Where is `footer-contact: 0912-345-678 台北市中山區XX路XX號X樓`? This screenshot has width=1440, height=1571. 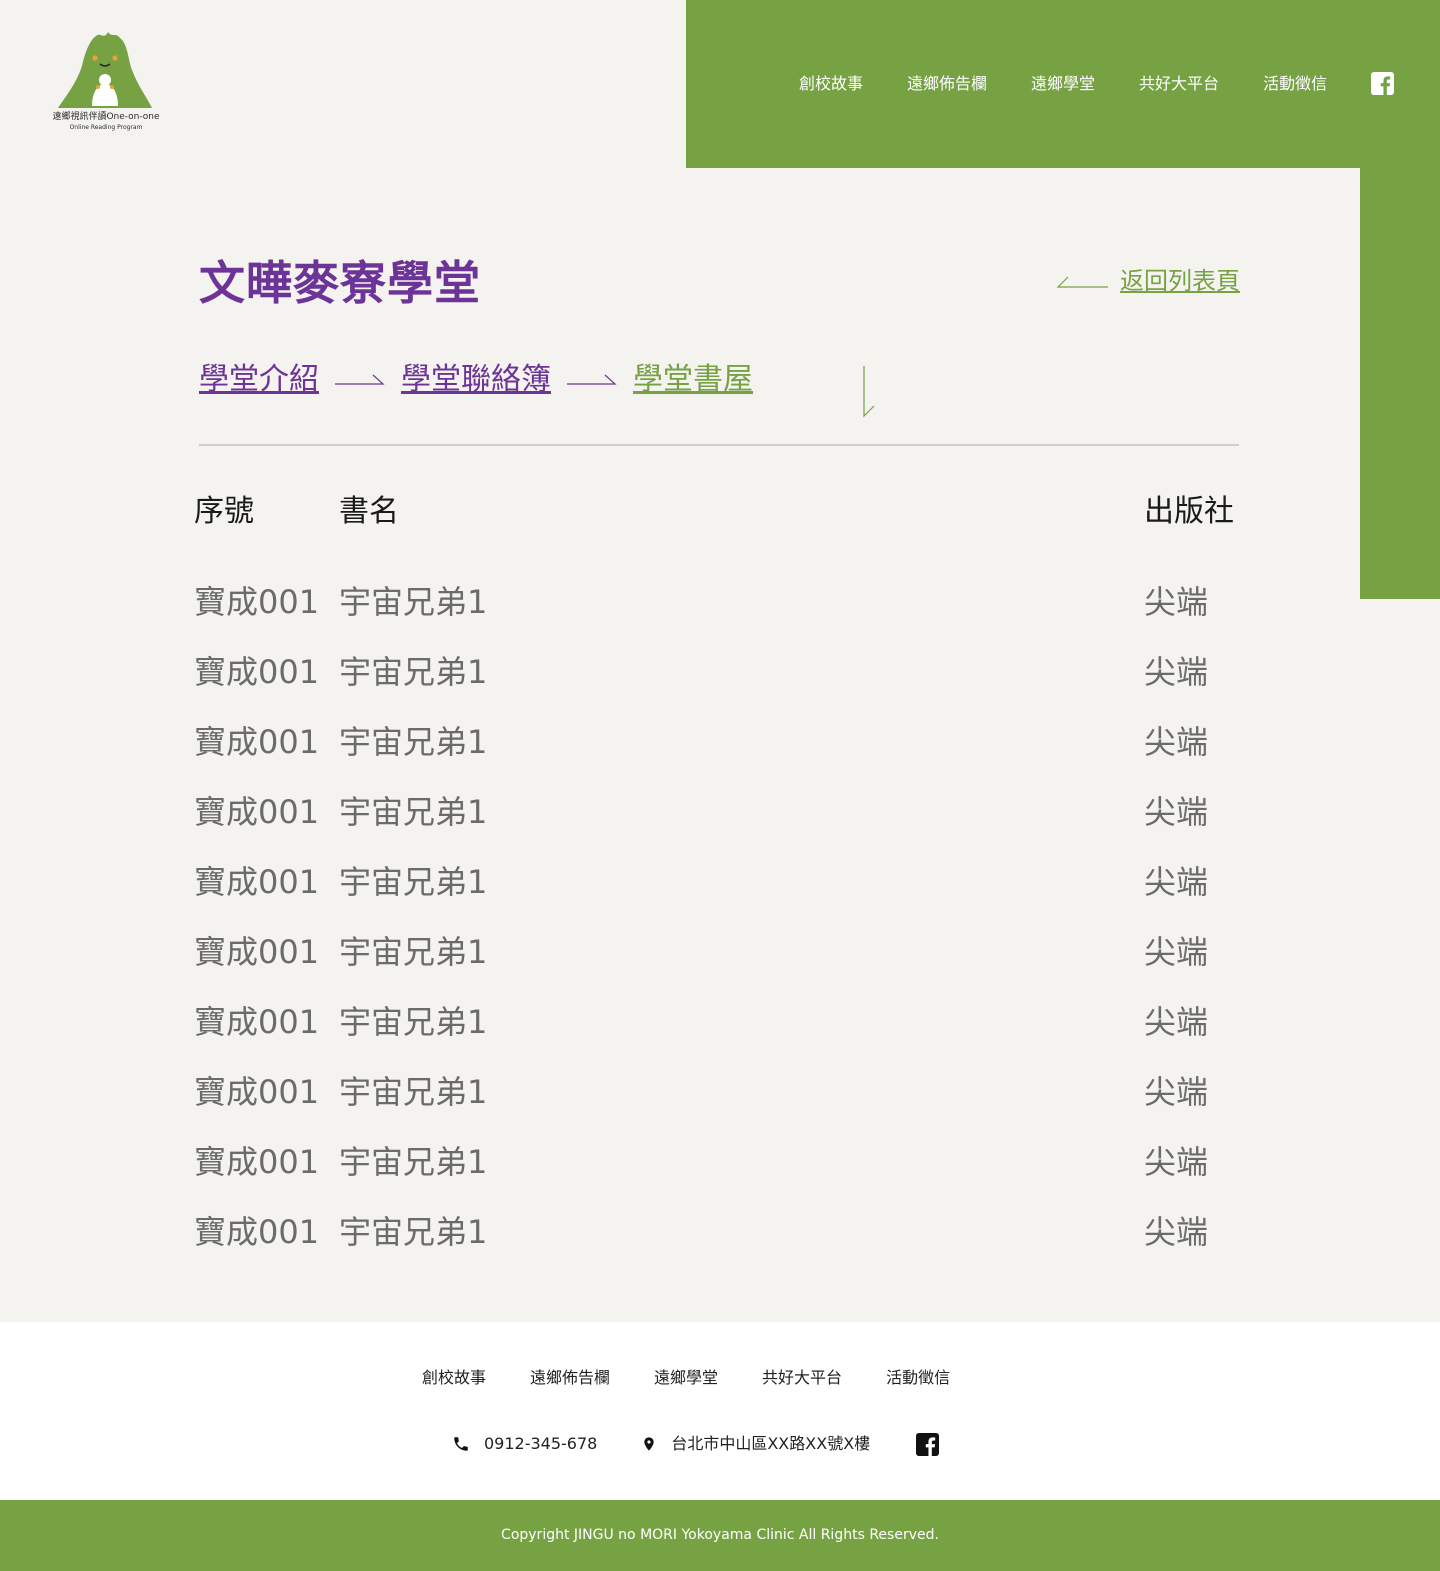
footer-contact: 0912-345-678 台北市中山區XX路XX號X樓 is located at coordinates (696, 1444).